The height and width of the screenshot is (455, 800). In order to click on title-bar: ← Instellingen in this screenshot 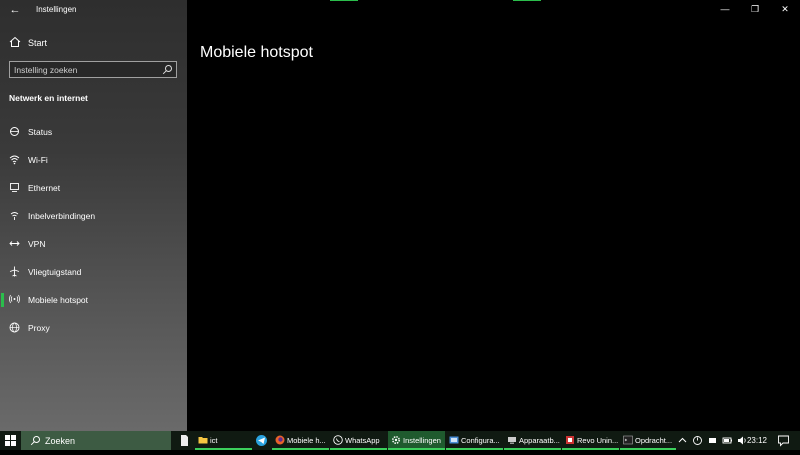, I will do `click(93, 11)`.